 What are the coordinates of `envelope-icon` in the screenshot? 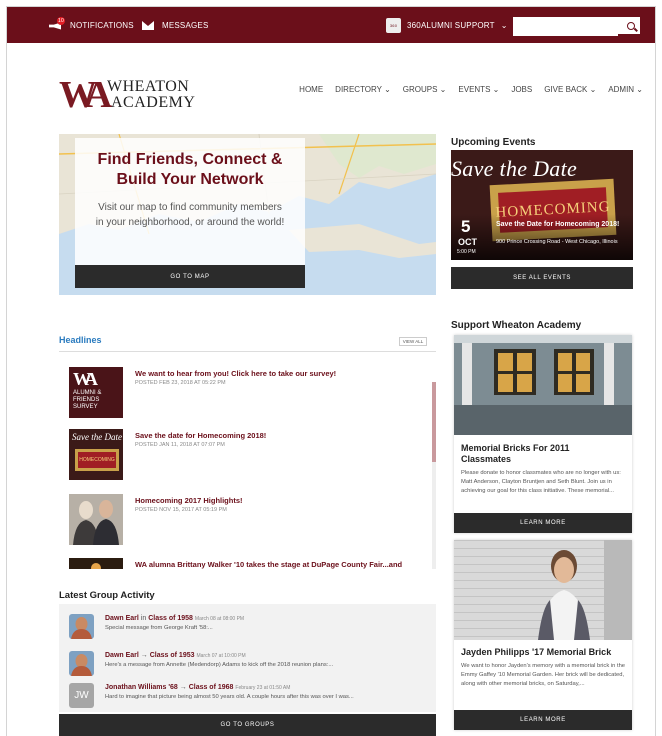 It's located at (148, 25).